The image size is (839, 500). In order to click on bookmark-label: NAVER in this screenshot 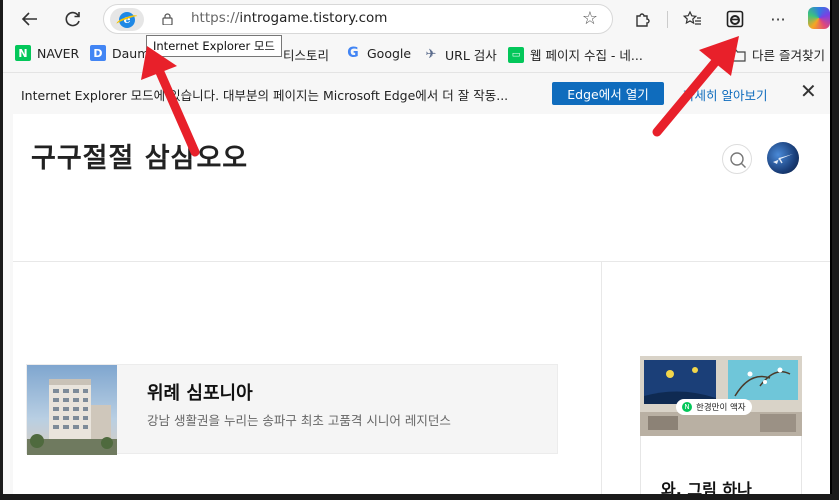, I will do `click(58, 53)`.